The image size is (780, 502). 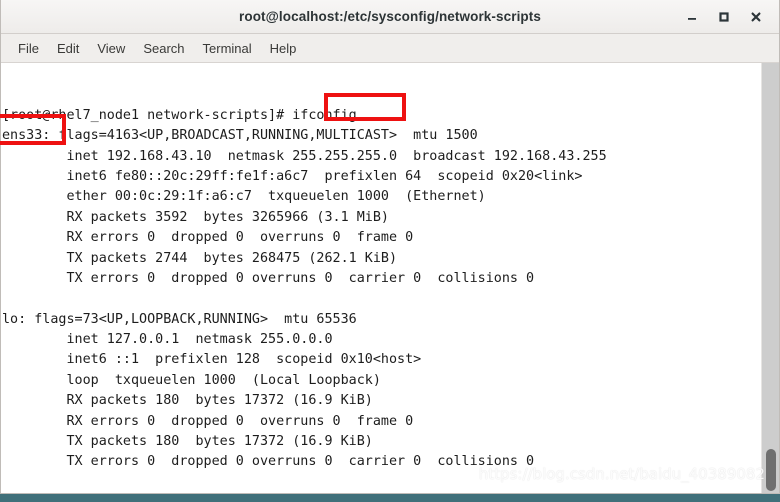 What do you see at coordinates (390, 498) in the screenshot?
I see `desktop-background-strip` at bounding box center [390, 498].